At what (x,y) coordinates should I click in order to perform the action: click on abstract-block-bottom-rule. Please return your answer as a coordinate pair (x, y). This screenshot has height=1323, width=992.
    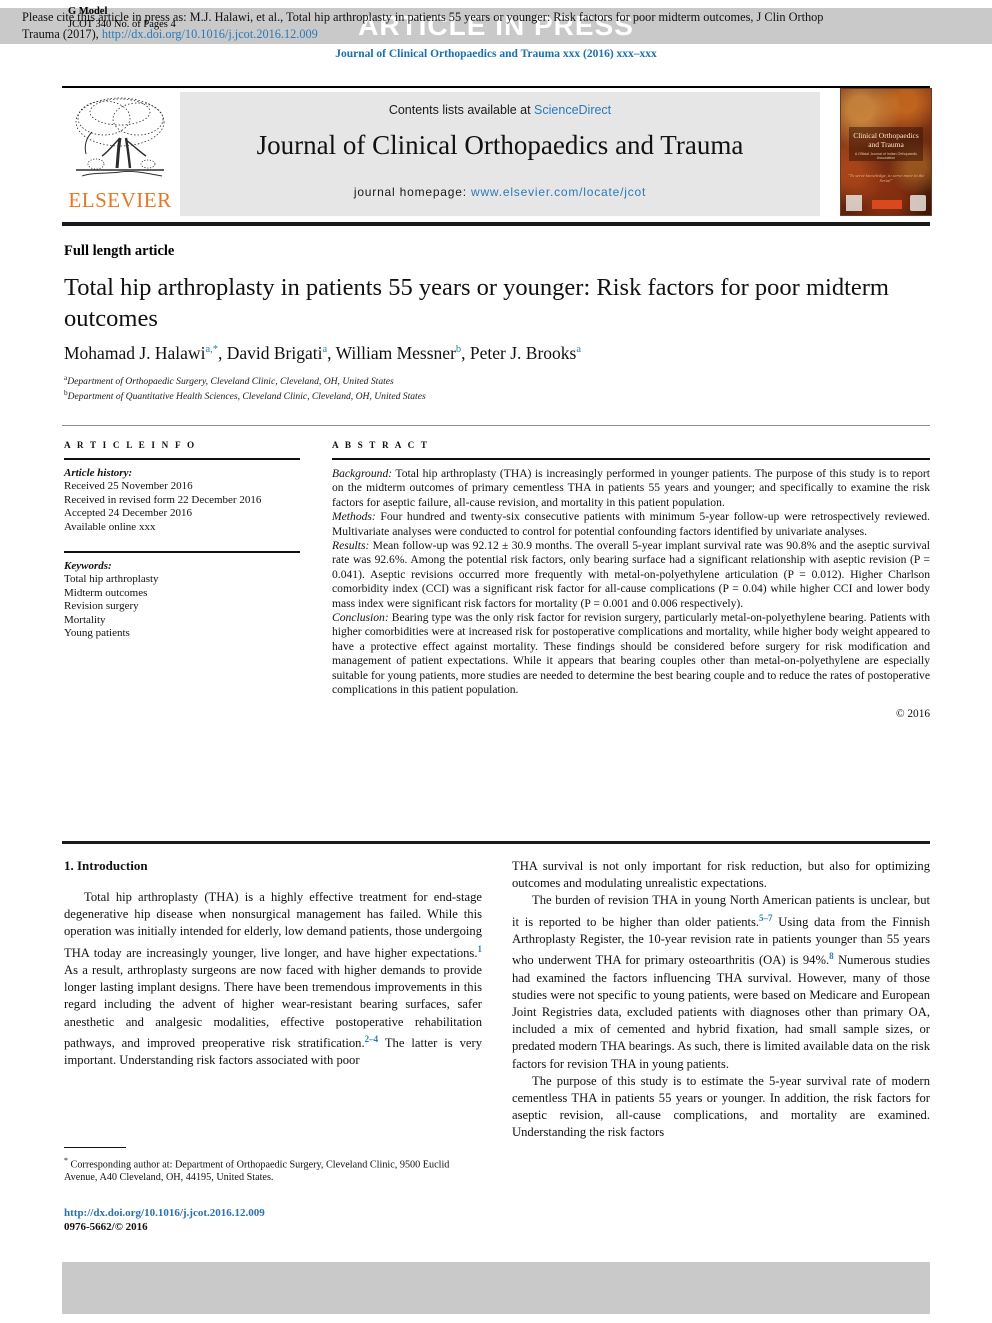
    Looking at the image, I should click on (496, 842).